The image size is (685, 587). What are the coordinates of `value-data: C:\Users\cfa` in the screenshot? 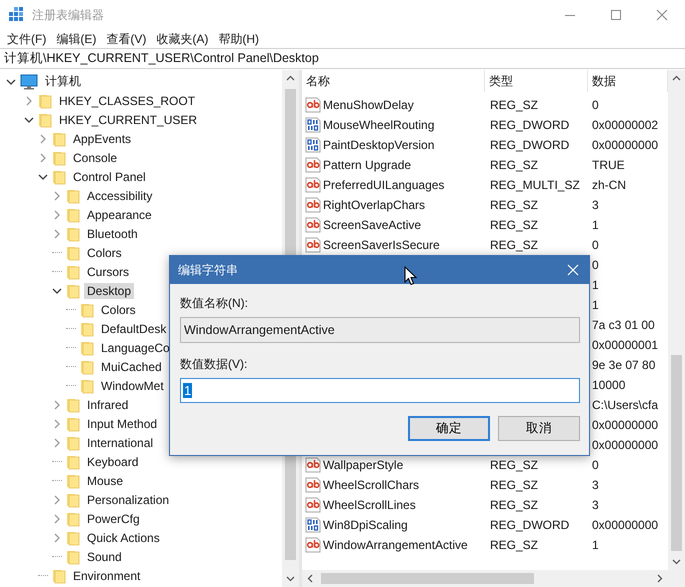 It's located at (625, 405).